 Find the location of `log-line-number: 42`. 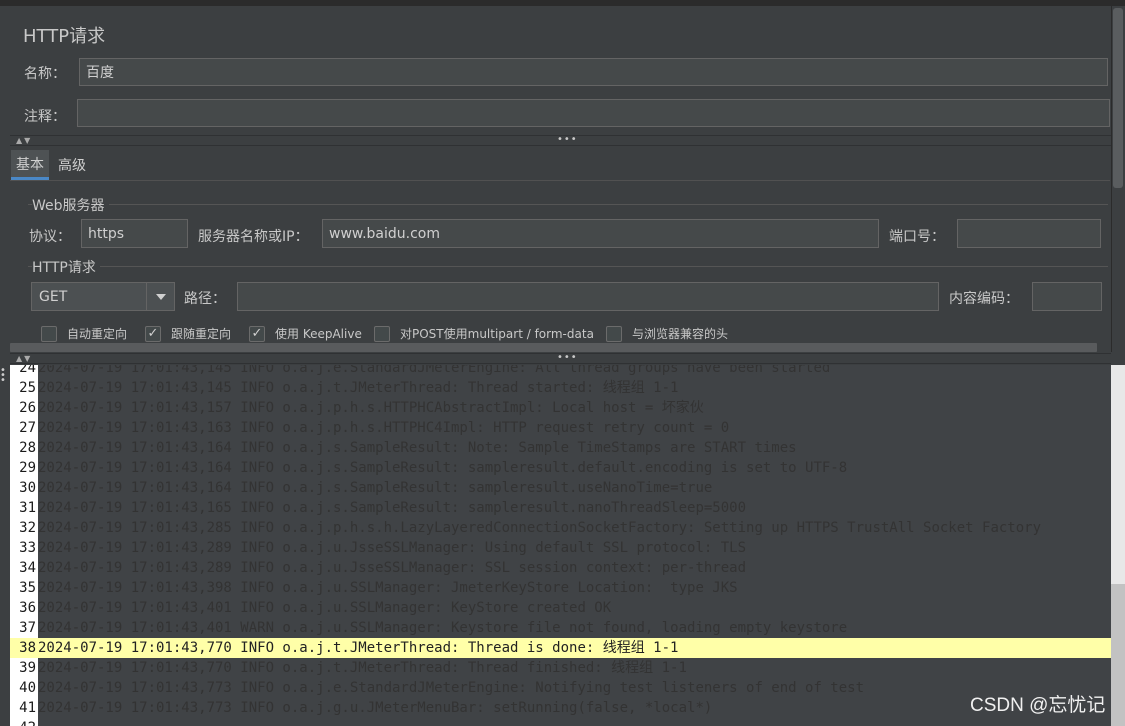

log-line-number: 42 is located at coordinates (24, 722).